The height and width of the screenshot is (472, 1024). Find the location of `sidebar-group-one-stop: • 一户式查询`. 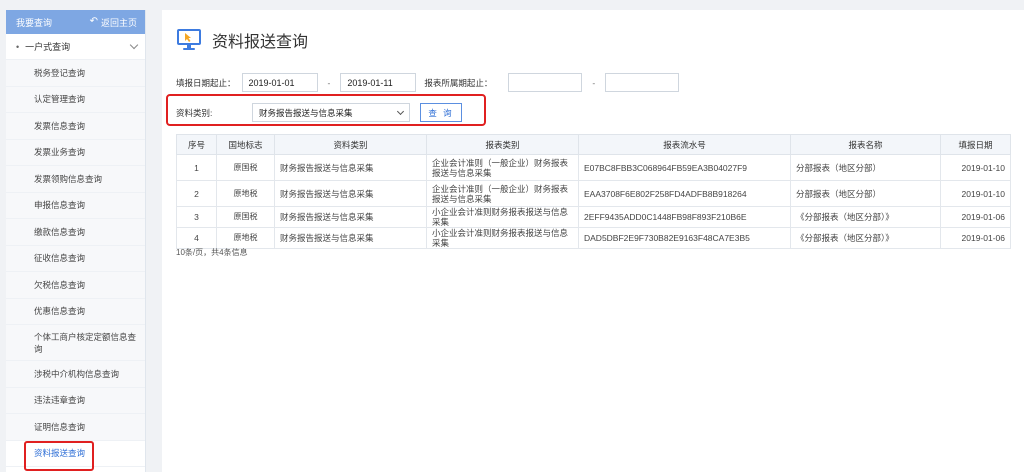

sidebar-group-one-stop: • 一户式查询 is located at coordinates (75, 47).